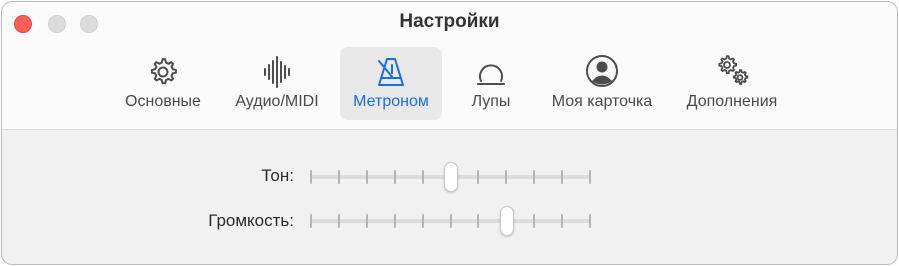 The height and width of the screenshot is (266, 899). I want to click on tone-slider, so click(450, 177).